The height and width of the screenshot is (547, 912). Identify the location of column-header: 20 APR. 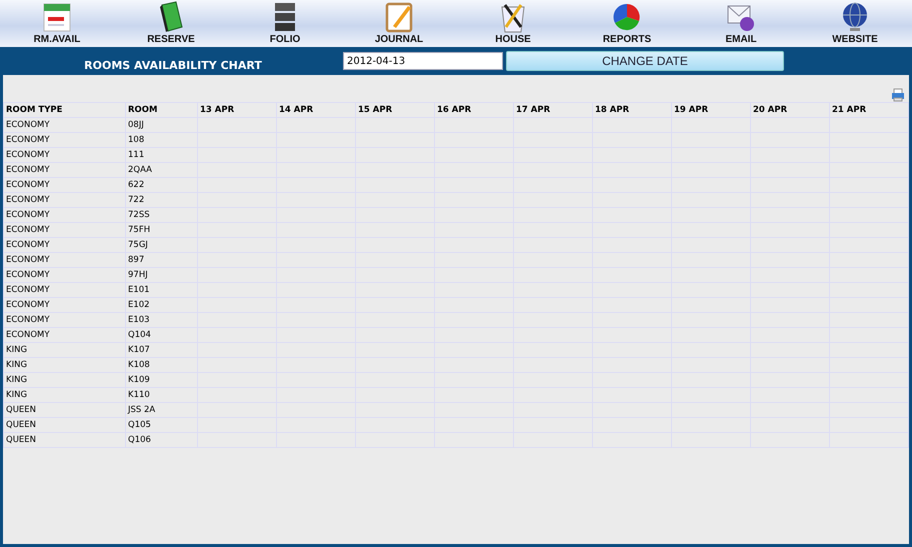
(790, 110).